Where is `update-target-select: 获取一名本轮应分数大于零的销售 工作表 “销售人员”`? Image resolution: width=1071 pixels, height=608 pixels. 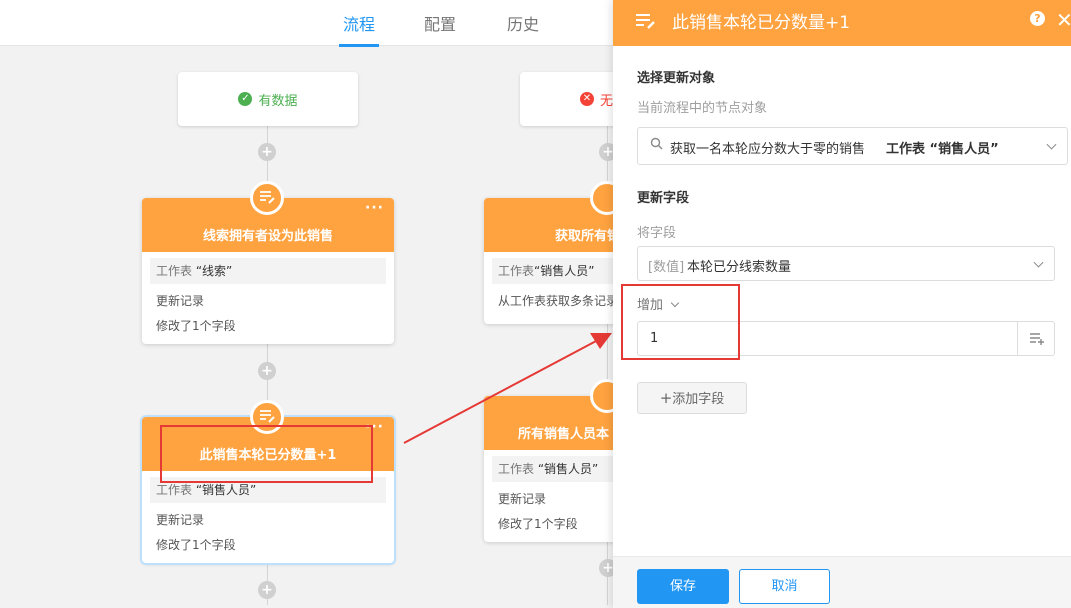
update-target-select: 获取一名本轮应分数大于零的销售 工作表 “销售人员” is located at coordinates (852, 146).